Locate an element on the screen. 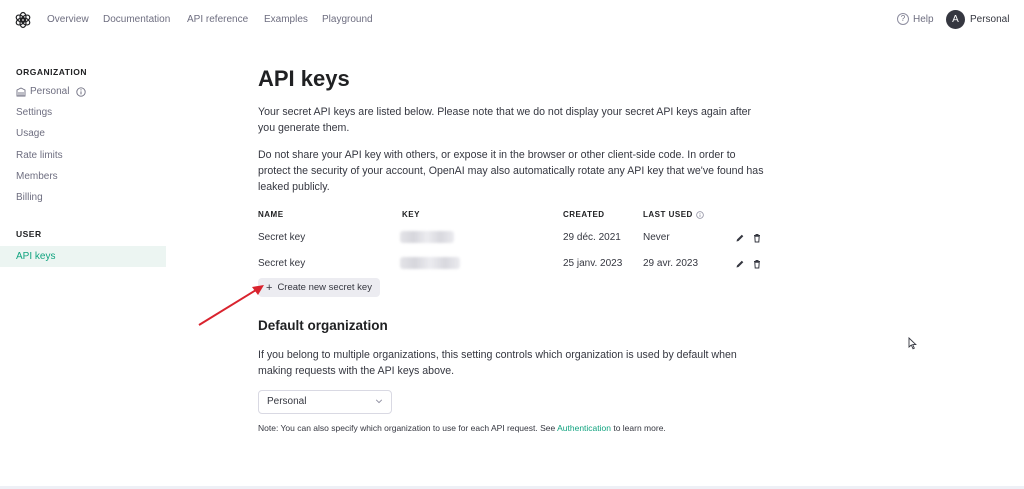 This screenshot has width=1024, height=489. chevron-down-icon is located at coordinates (379, 401).